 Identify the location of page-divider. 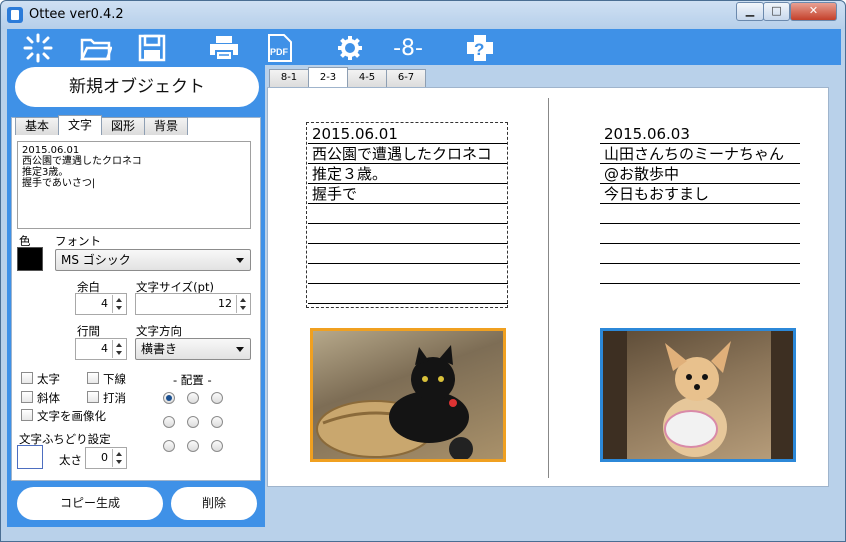
(548, 288).